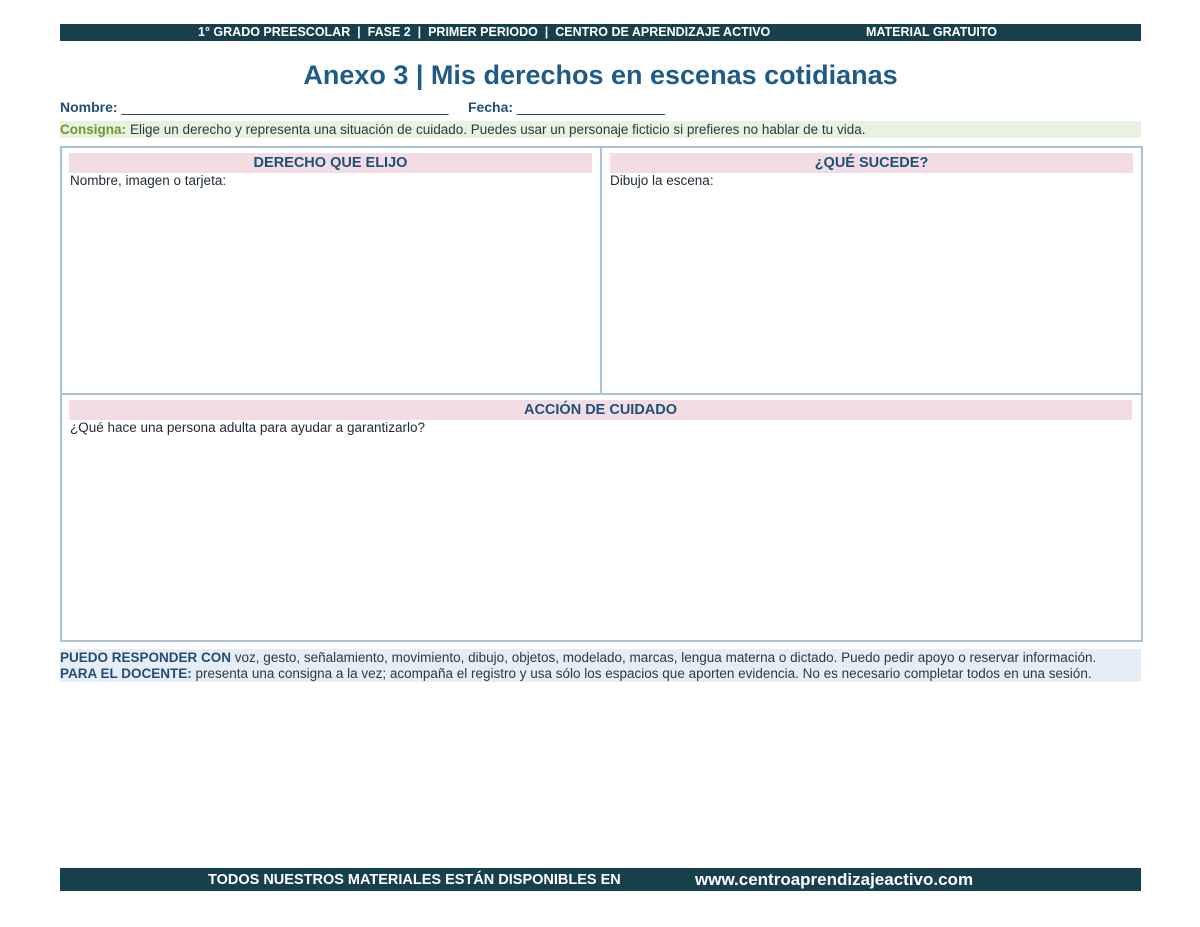 The image size is (1200, 927). Describe the element at coordinates (600, 410) in the screenshot. I see `accion-heading: ACCIÓN DE CUIDADO` at that location.